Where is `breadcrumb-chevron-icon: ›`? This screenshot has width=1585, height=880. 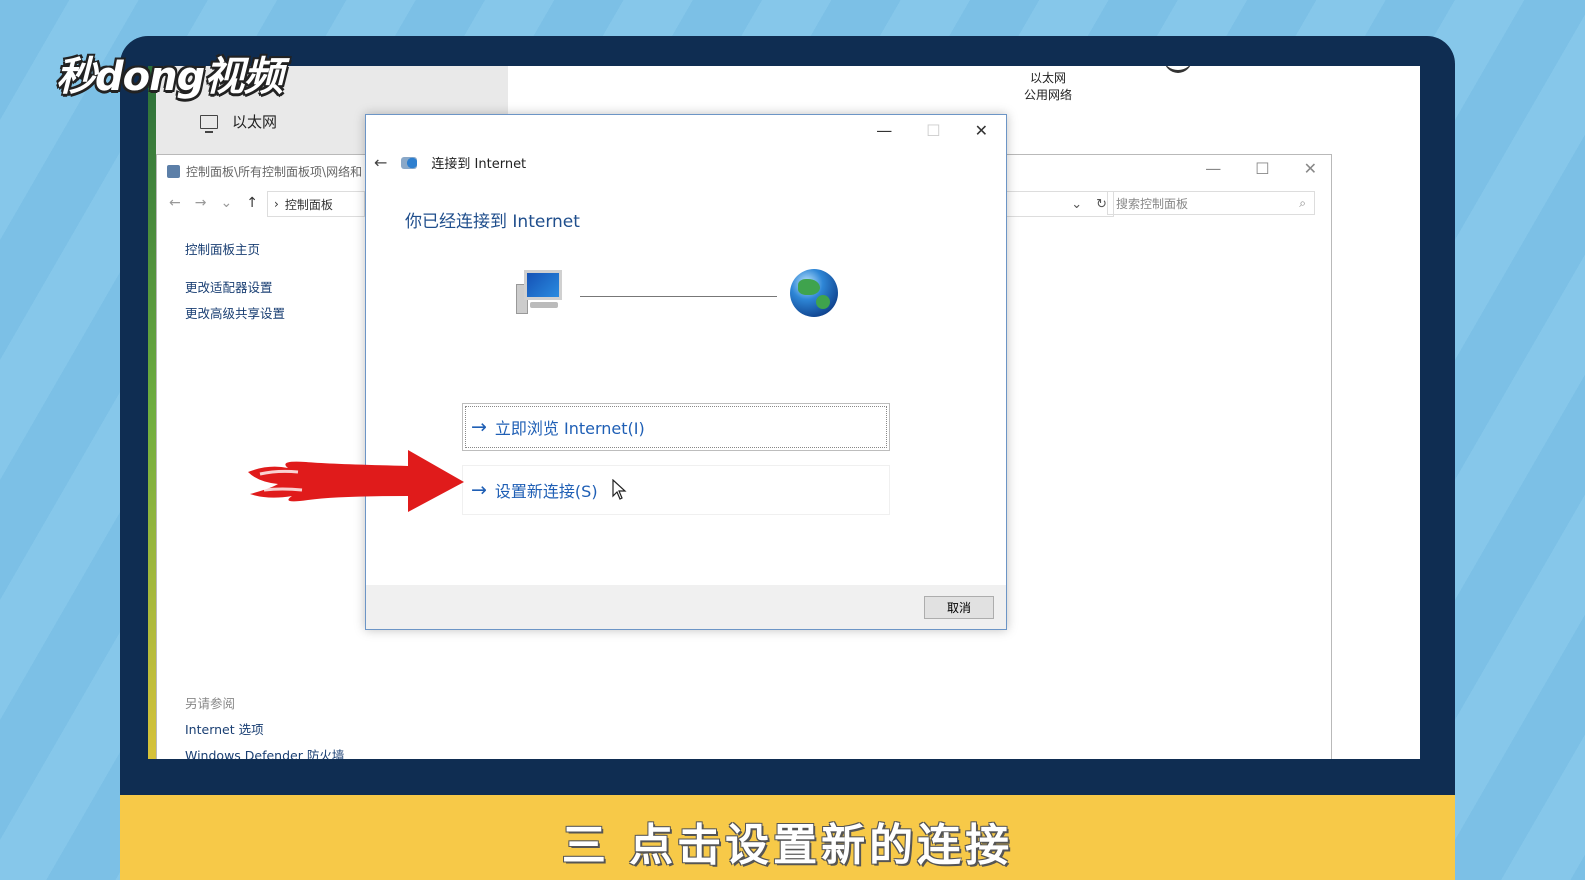
breadcrumb-chevron-icon: › is located at coordinates (276, 204).